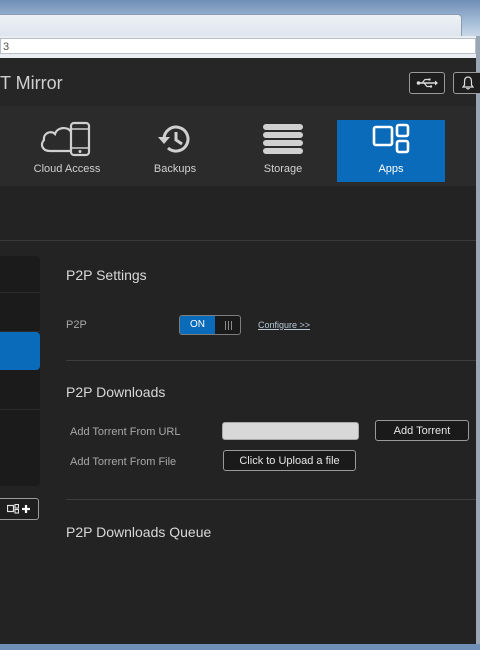 This screenshot has height=650, width=480. Describe the element at coordinates (391, 138) in the screenshot. I see `apps-icon` at that location.